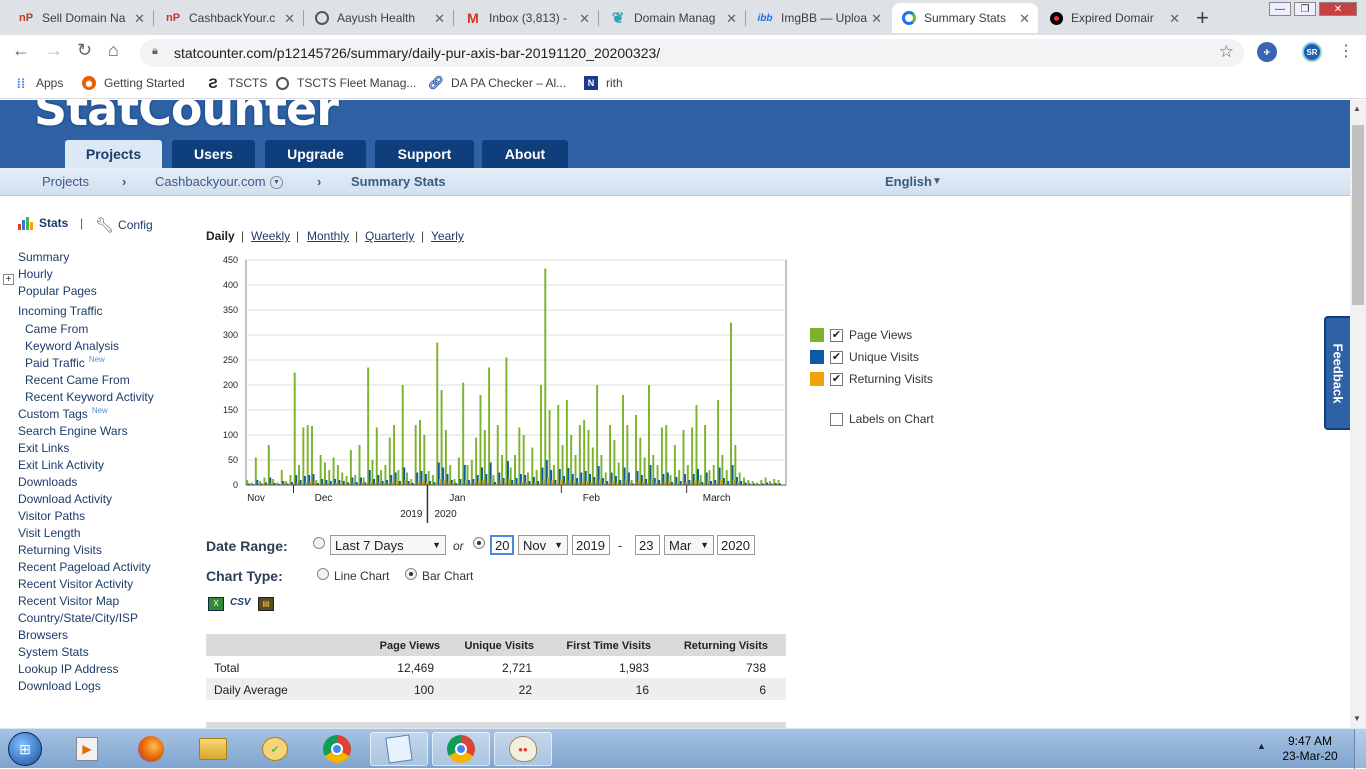 This screenshot has height=769, width=1366. What do you see at coordinates (8, 279) in the screenshot?
I see `expand-plus-icon: +` at bounding box center [8, 279].